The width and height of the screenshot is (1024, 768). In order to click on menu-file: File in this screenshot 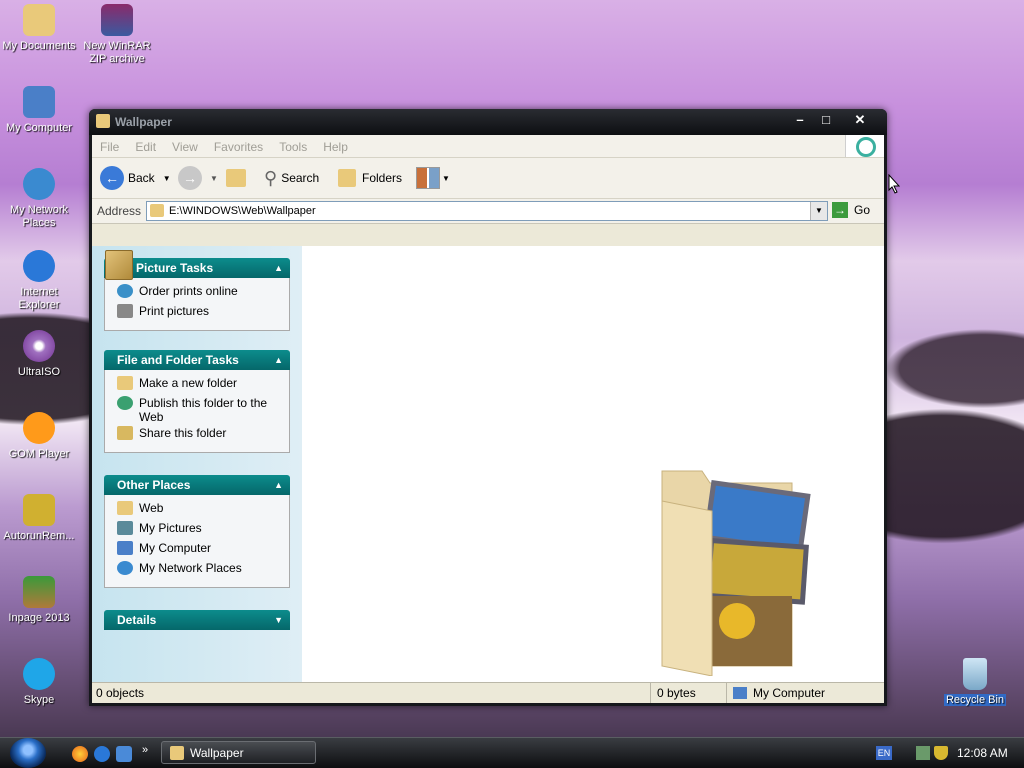, I will do `click(109, 144)`.